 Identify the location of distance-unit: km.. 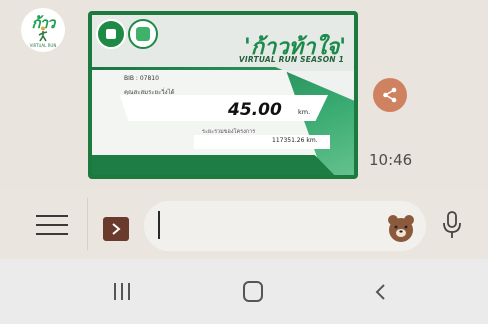
(304, 112).